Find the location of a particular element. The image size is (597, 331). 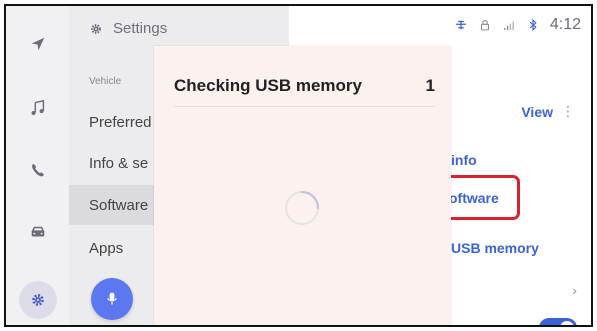

more-options-icon: ⋮ is located at coordinates (568, 111).